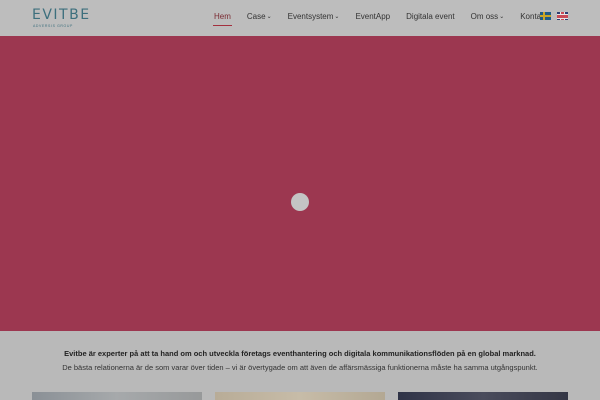 This screenshot has height=400, width=600. Describe the element at coordinates (61, 15) in the screenshot. I see `logo-wordmark: EVITBE` at that location.